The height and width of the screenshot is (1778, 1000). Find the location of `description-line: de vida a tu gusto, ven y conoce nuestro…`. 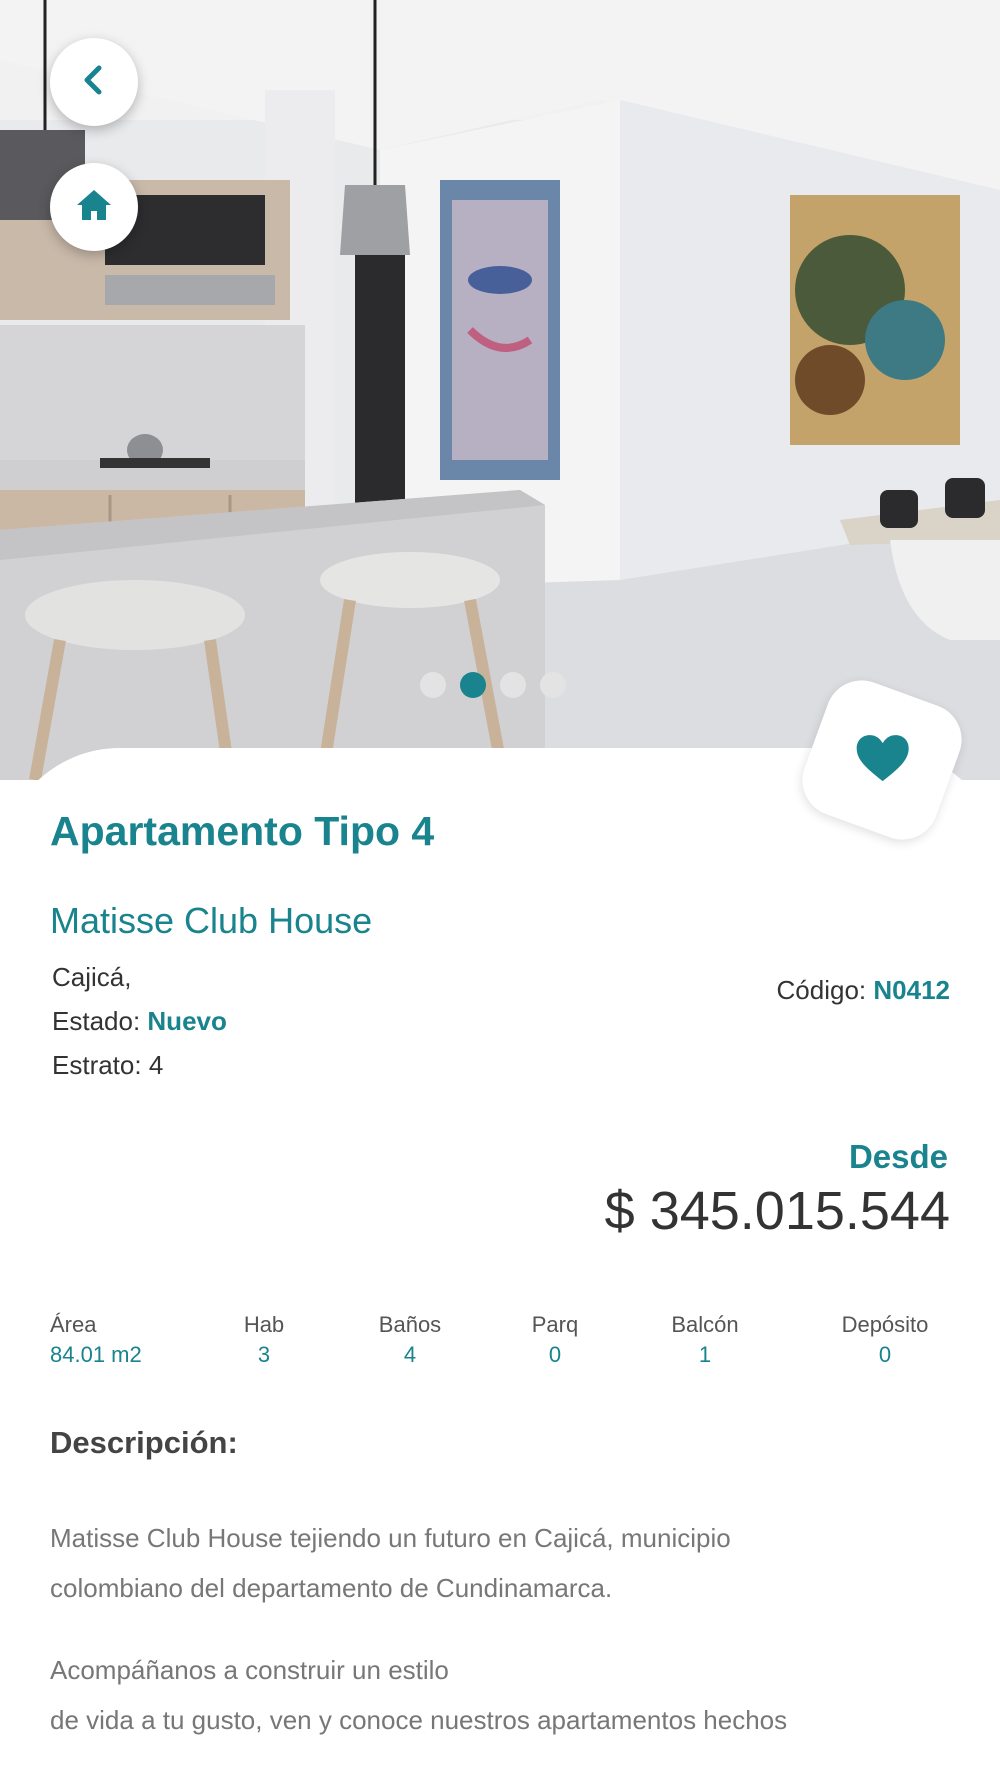

description-line: de vida a tu gusto, ven y conoce nuestro… is located at coordinates (419, 1720).